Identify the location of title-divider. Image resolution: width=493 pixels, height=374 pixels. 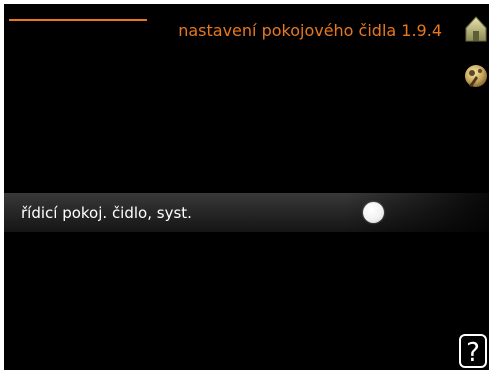
(78, 20).